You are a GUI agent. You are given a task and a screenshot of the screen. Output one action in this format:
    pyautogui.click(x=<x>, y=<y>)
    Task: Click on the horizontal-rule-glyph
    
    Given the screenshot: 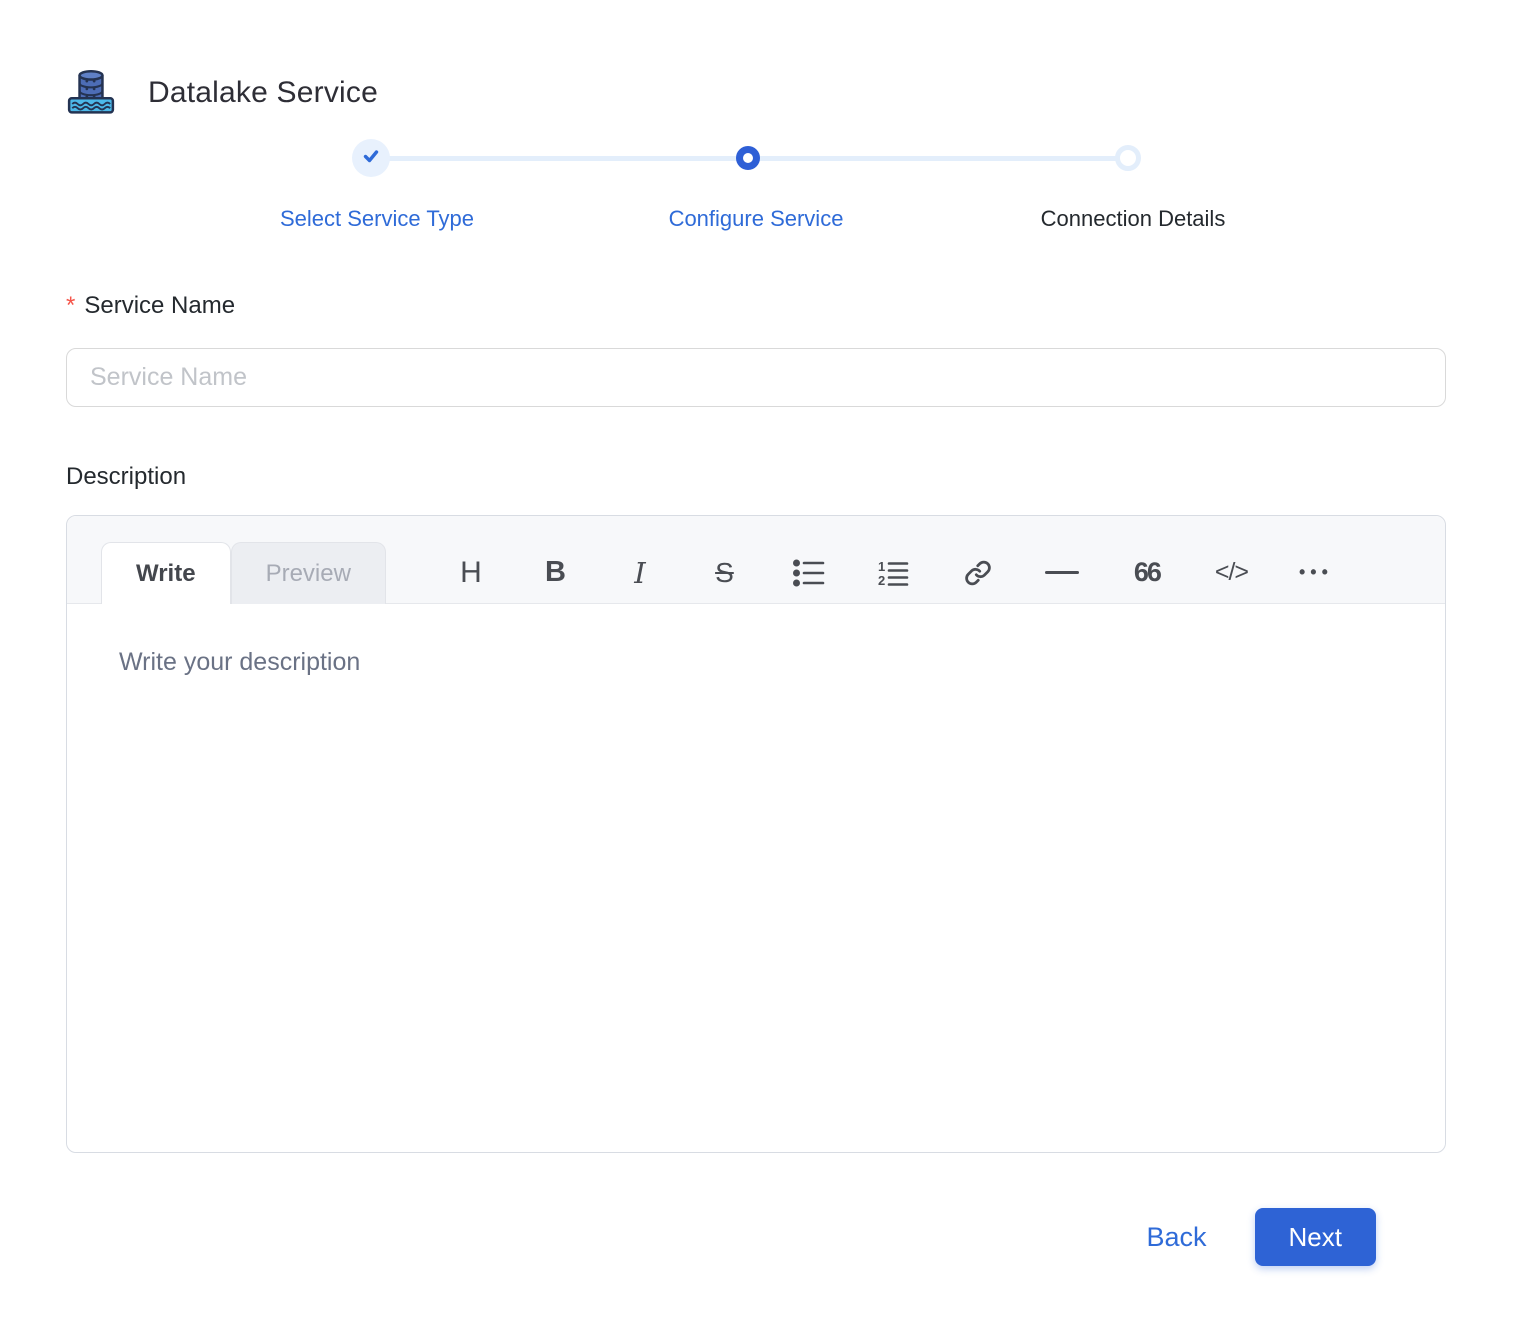 What is the action you would take?
    pyautogui.click(x=1062, y=572)
    